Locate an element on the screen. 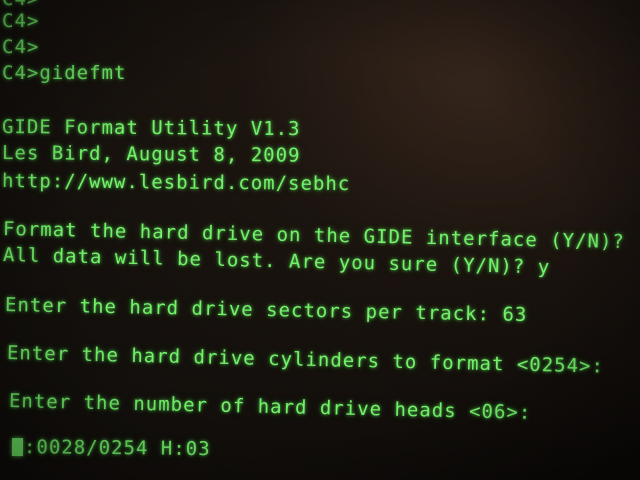  utility-title: GIDE Format Utility V1.3 is located at coordinates (151, 128).